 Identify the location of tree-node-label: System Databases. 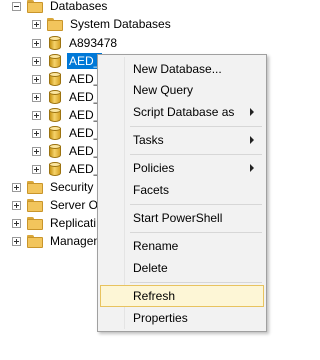
(120, 24).